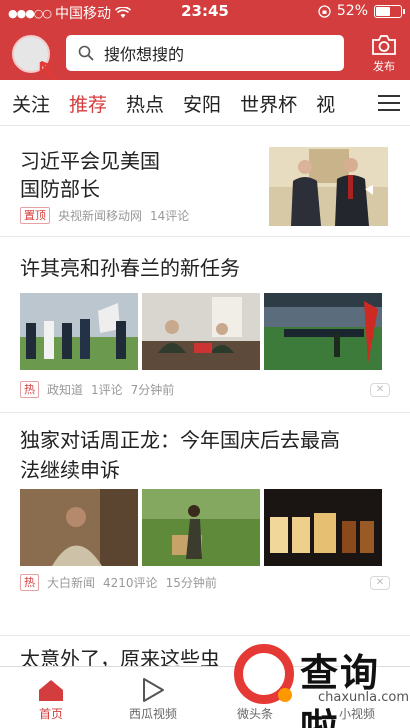 This screenshot has height=728, width=410. Describe the element at coordinates (191, 583) in the screenshot. I see `article-time: 15分钟前` at that location.